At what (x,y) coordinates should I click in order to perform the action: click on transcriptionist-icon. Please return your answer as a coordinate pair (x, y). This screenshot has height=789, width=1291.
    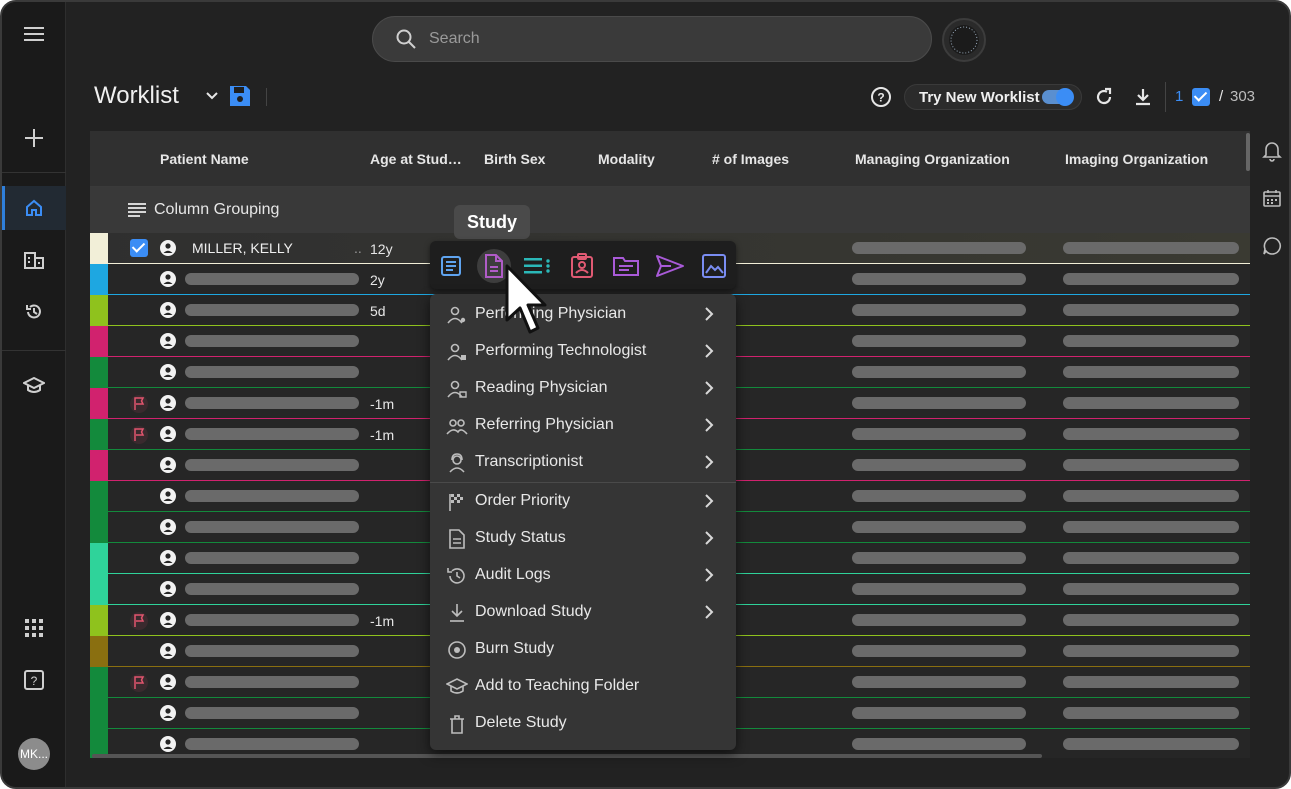
    Looking at the image, I should click on (457, 463).